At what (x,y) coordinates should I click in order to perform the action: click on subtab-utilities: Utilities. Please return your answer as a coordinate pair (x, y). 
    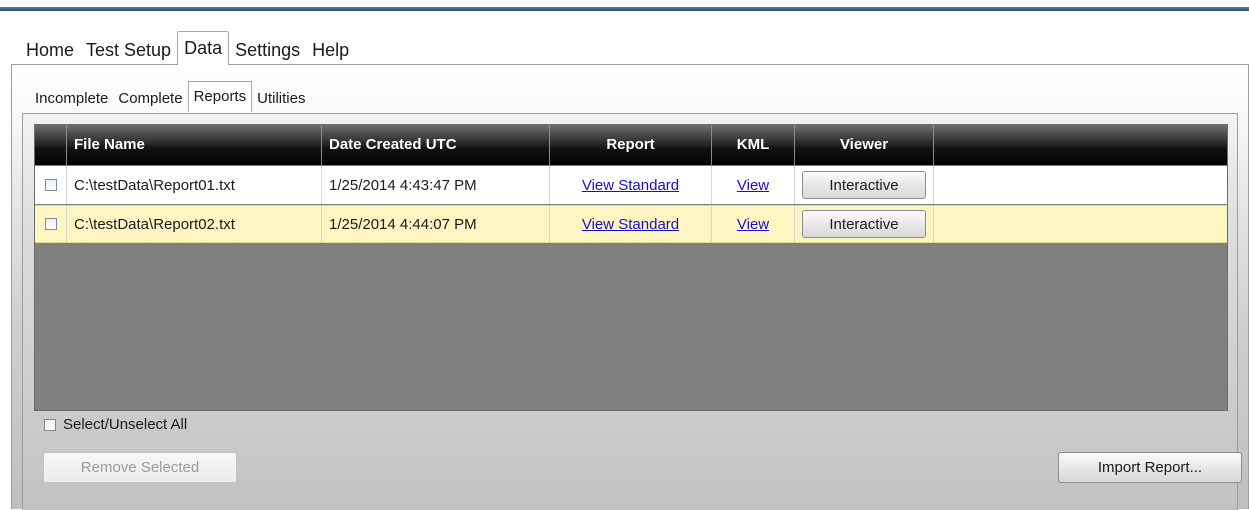
    Looking at the image, I should click on (281, 99).